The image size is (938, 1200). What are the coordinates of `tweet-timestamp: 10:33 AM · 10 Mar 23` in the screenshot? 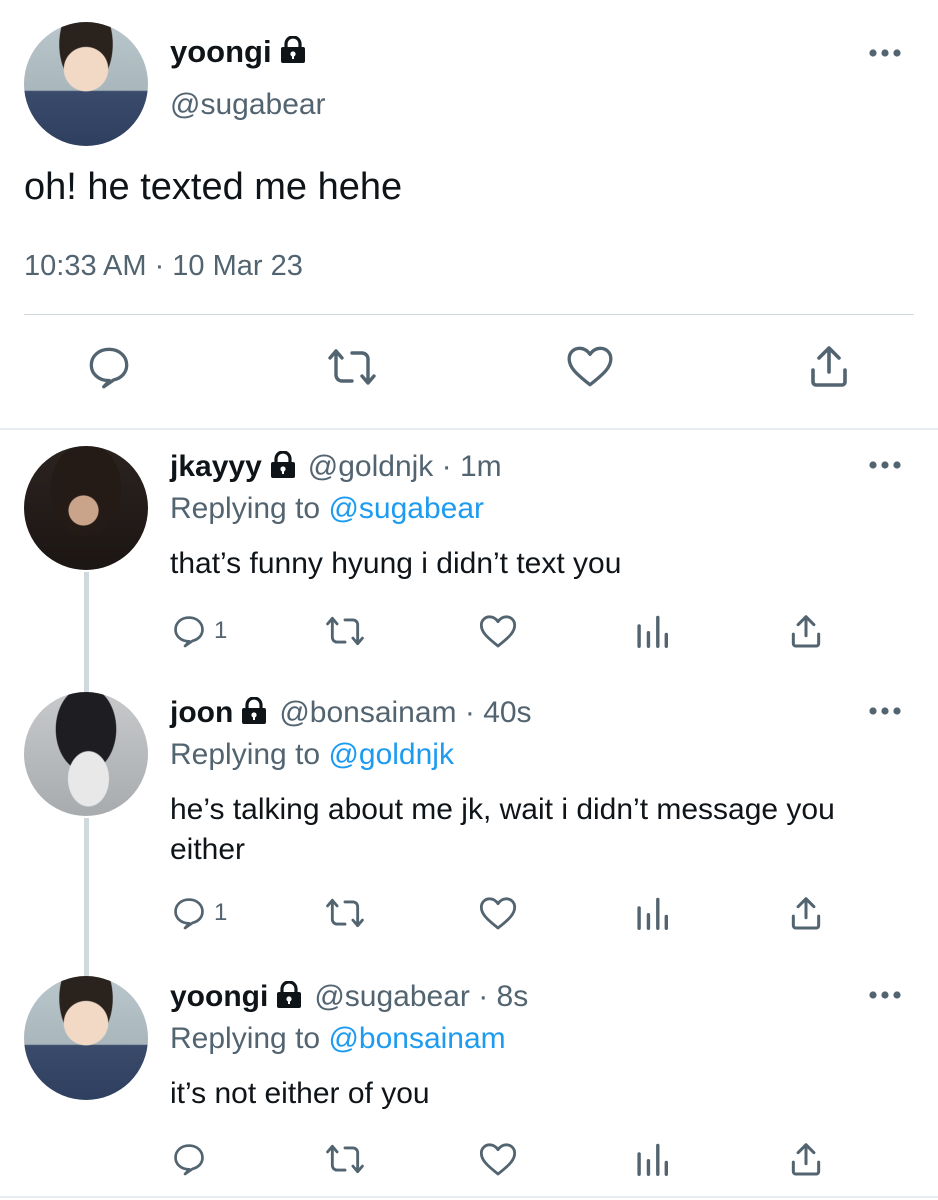 It's located at (163, 266).